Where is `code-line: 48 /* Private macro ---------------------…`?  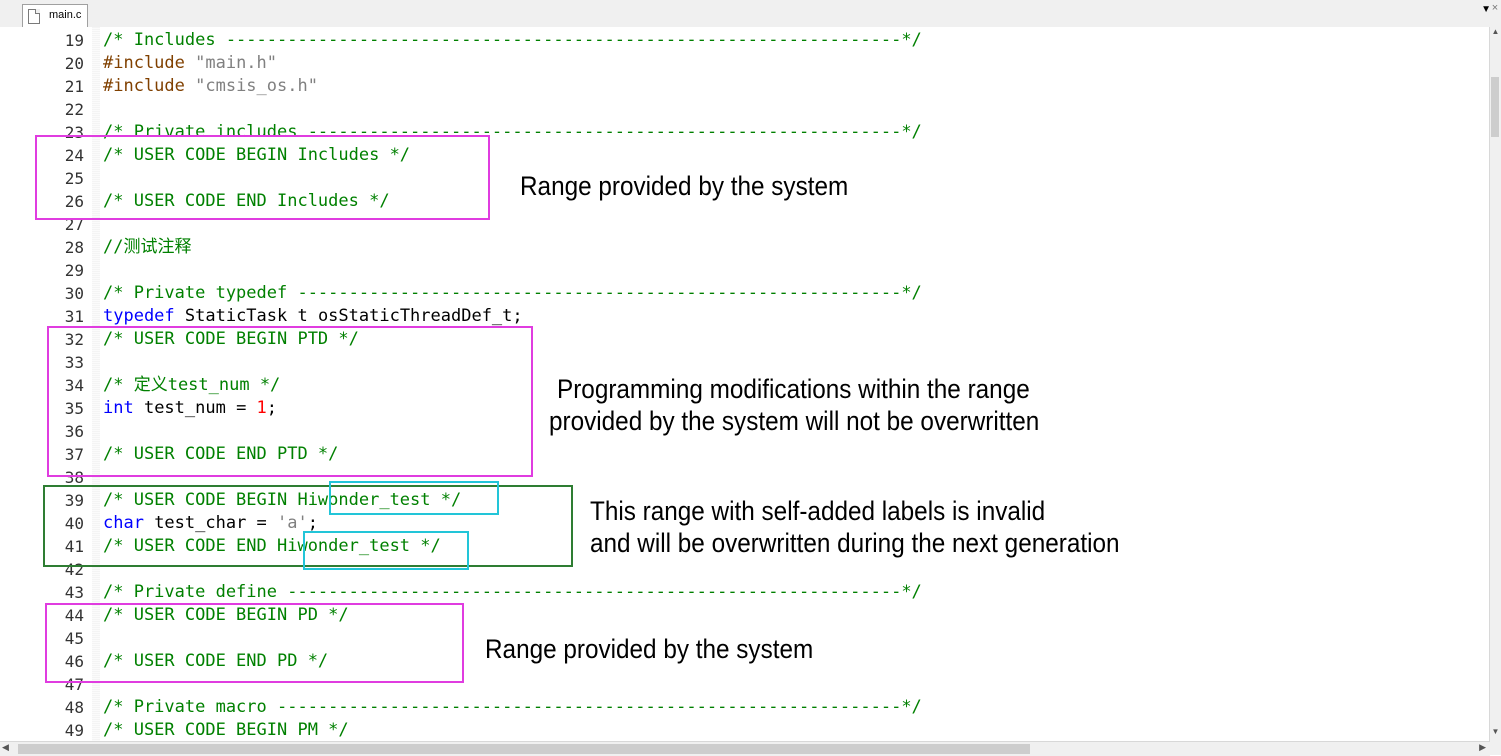
code-line: 48 /* Private macro ---------------------… is located at coordinates (745, 707).